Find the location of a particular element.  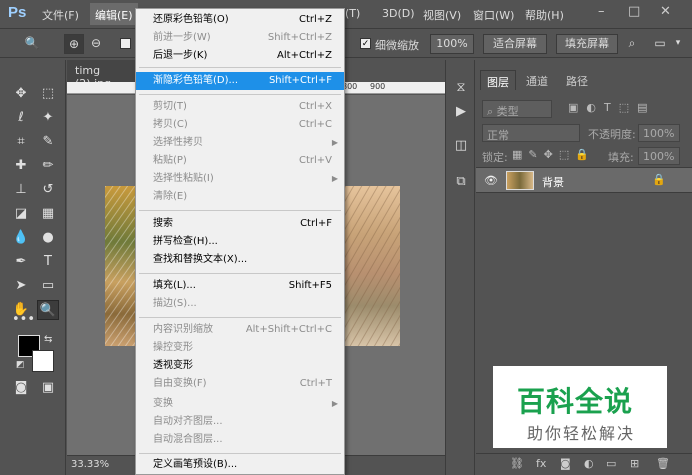

pencil-texture-right is located at coordinates (372, 266).